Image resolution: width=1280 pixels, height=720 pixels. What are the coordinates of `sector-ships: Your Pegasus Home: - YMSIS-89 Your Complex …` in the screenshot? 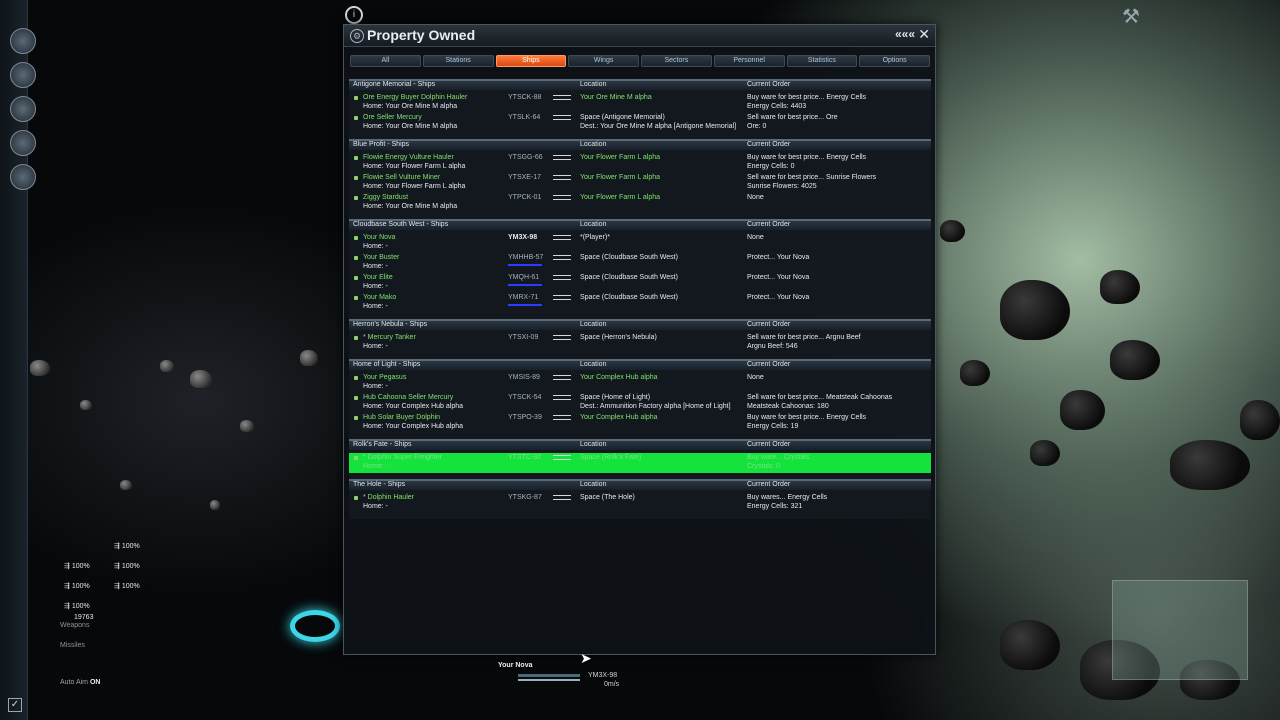 It's located at (640, 404).